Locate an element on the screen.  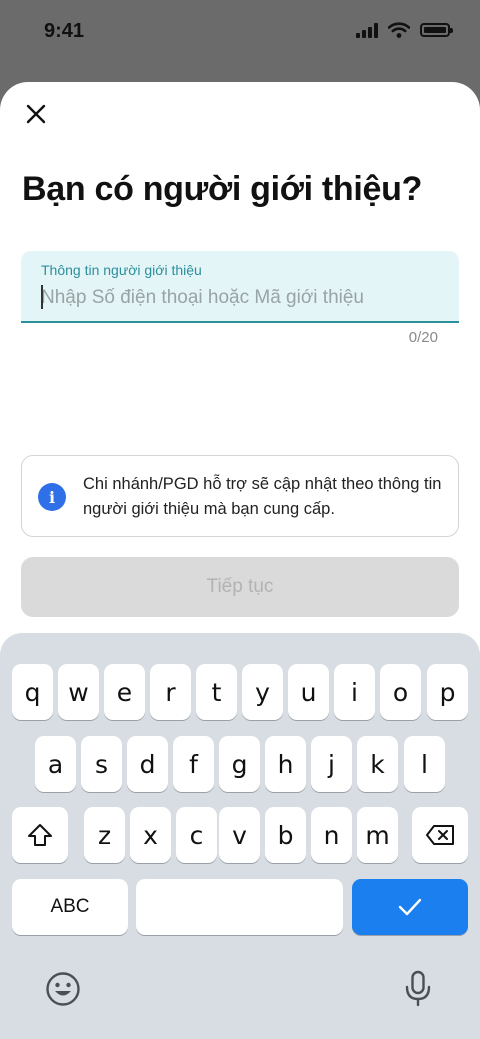
key-l: l is located at coordinates (424, 764).